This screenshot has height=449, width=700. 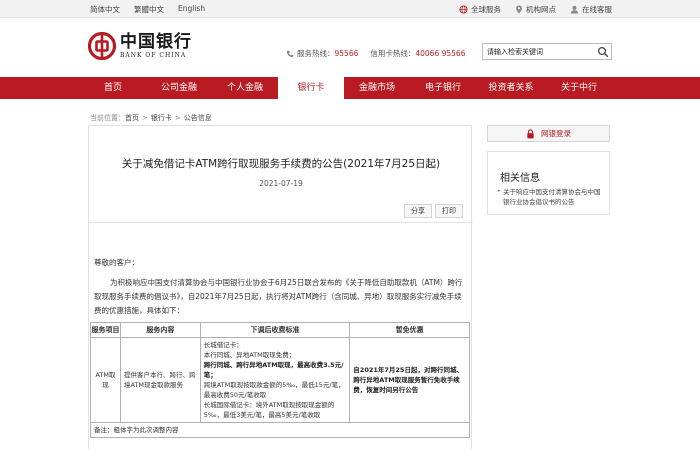 I want to click on branch-locator-link: 机构网点, so click(x=535, y=9).